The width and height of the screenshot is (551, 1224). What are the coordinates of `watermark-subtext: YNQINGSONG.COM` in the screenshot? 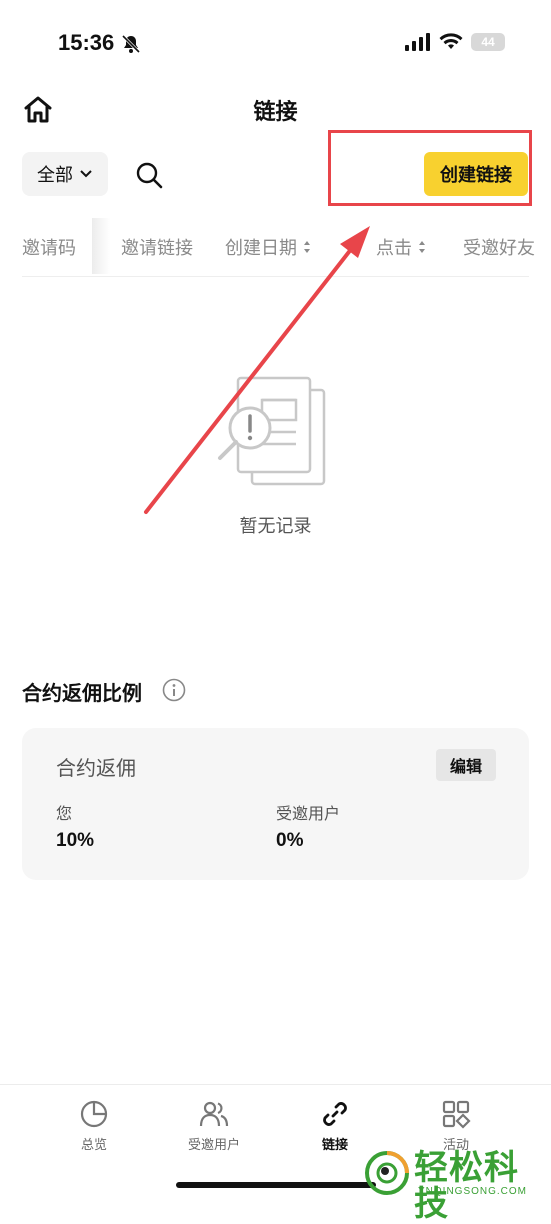 It's located at (473, 1191).